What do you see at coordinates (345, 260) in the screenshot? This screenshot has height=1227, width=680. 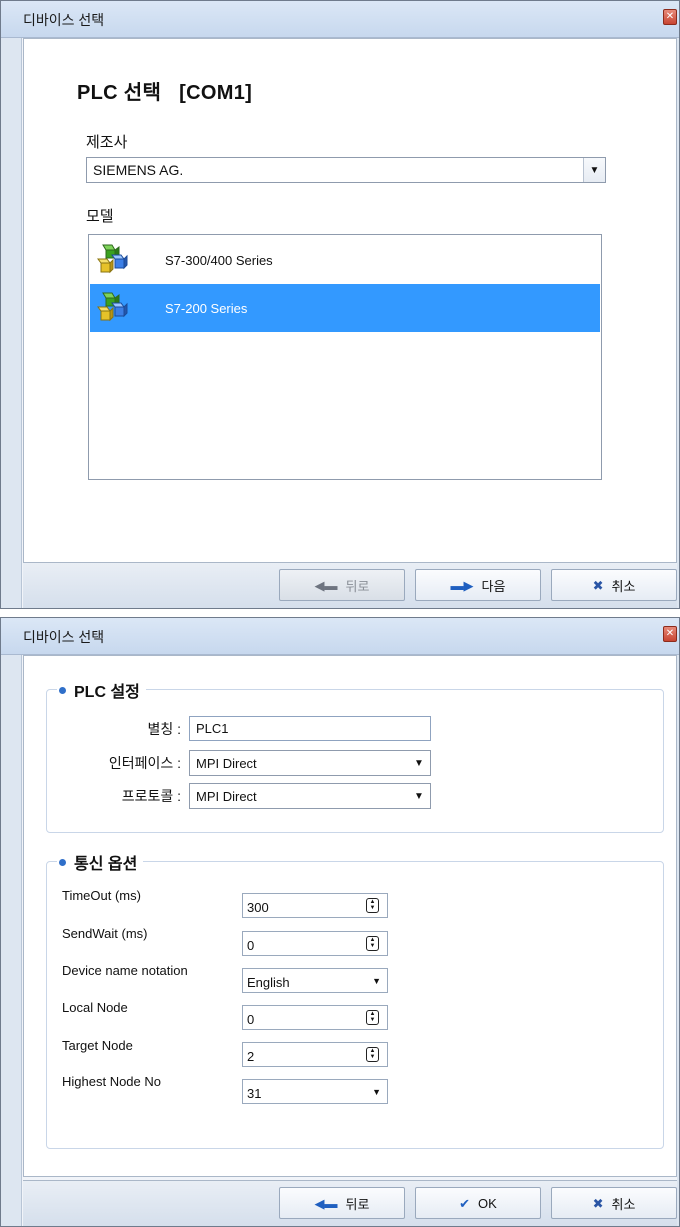 I see `list-item-s7-300-400: S7-300/400 Series` at bounding box center [345, 260].